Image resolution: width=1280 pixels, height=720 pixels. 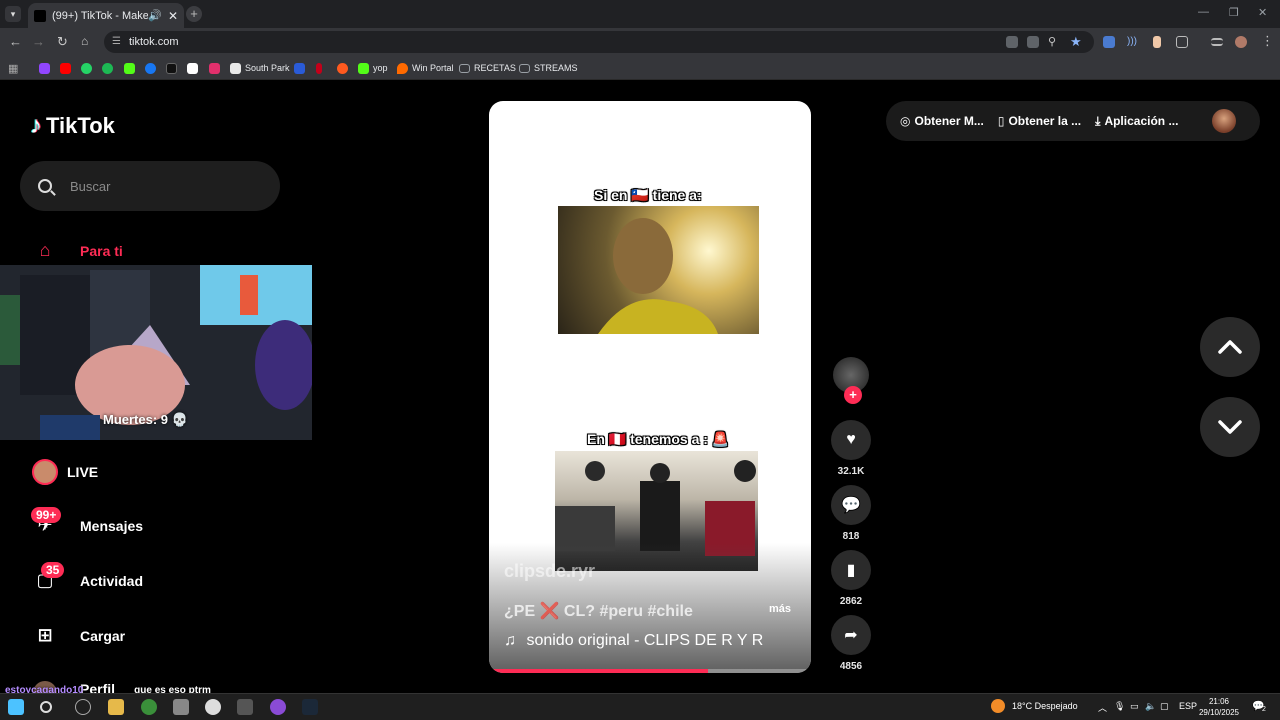 What do you see at coordinates (173, 16) in the screenshot?
I see `close-tab-icon: ✕` at bounding box center [173, 16].